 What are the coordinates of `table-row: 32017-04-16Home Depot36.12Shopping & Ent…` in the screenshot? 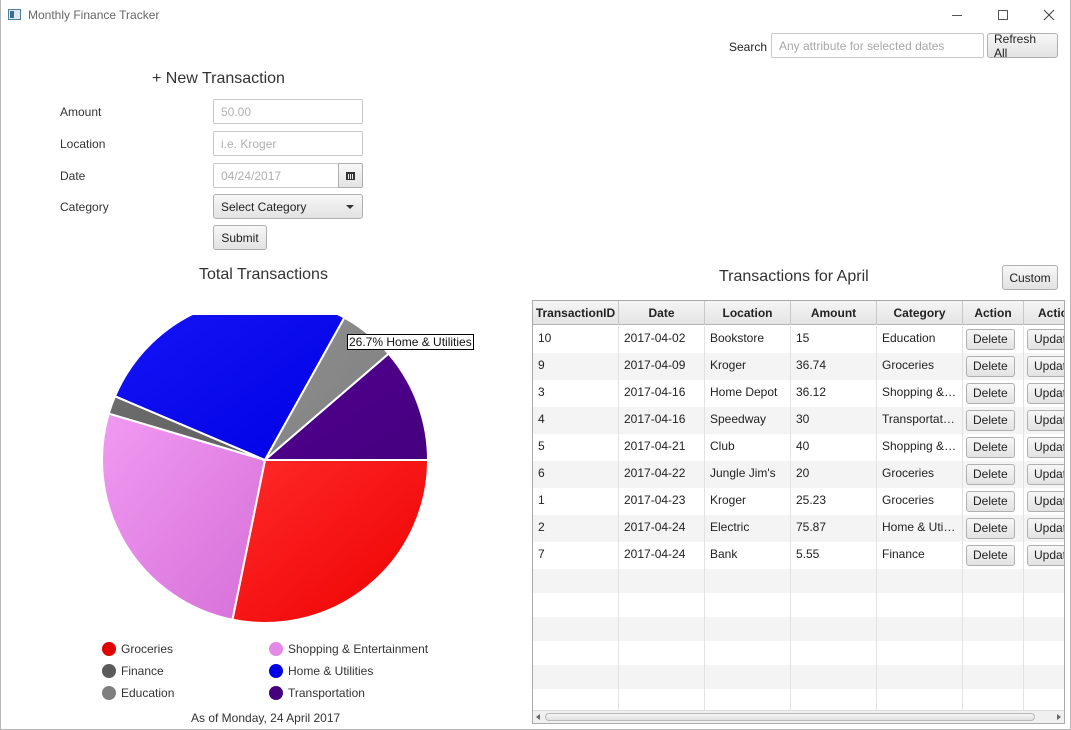 It's located at (798, 393).